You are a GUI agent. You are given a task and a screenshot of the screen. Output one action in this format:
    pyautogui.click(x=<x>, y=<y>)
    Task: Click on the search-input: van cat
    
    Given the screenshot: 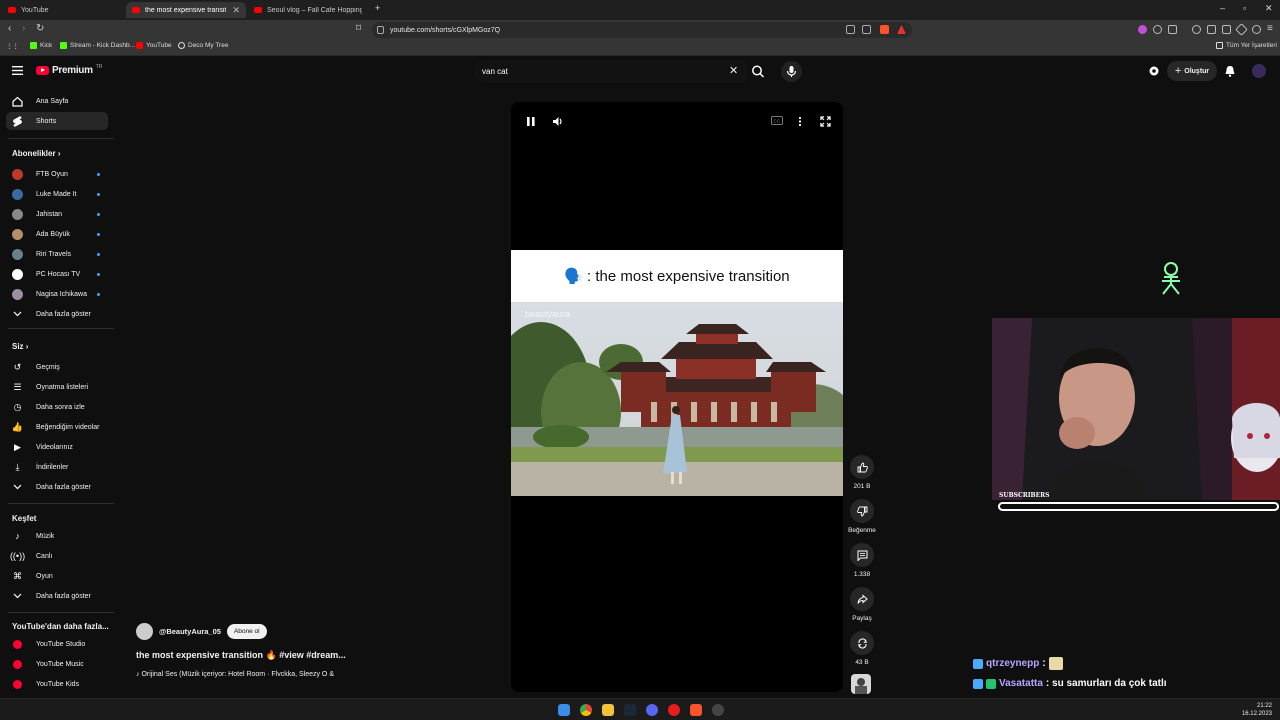 What is the action you would take?
    pyautogui.click(x=610, y=71)
    